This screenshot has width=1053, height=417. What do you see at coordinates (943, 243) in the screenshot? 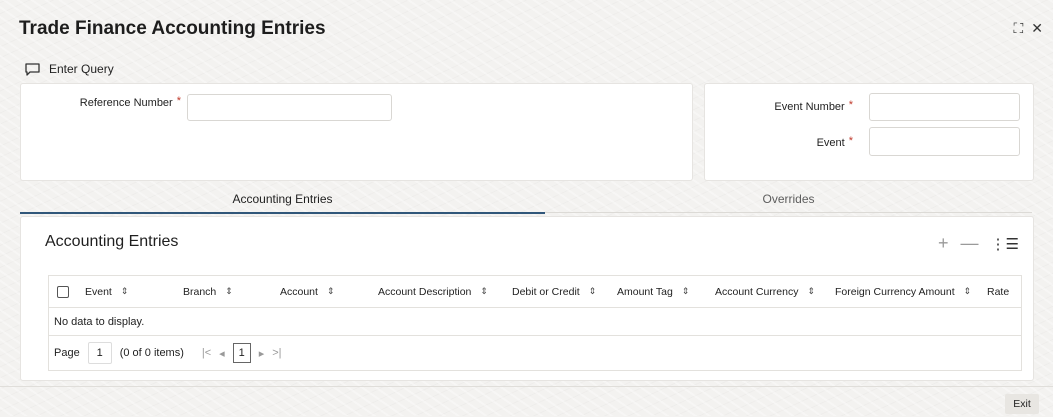
I see `add-row-icon: +` at bounding box center [943, 243].